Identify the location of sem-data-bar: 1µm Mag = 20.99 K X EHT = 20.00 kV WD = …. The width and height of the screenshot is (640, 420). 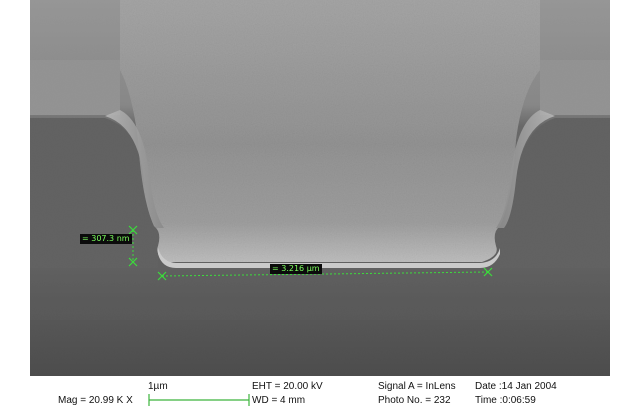
(320, 398).